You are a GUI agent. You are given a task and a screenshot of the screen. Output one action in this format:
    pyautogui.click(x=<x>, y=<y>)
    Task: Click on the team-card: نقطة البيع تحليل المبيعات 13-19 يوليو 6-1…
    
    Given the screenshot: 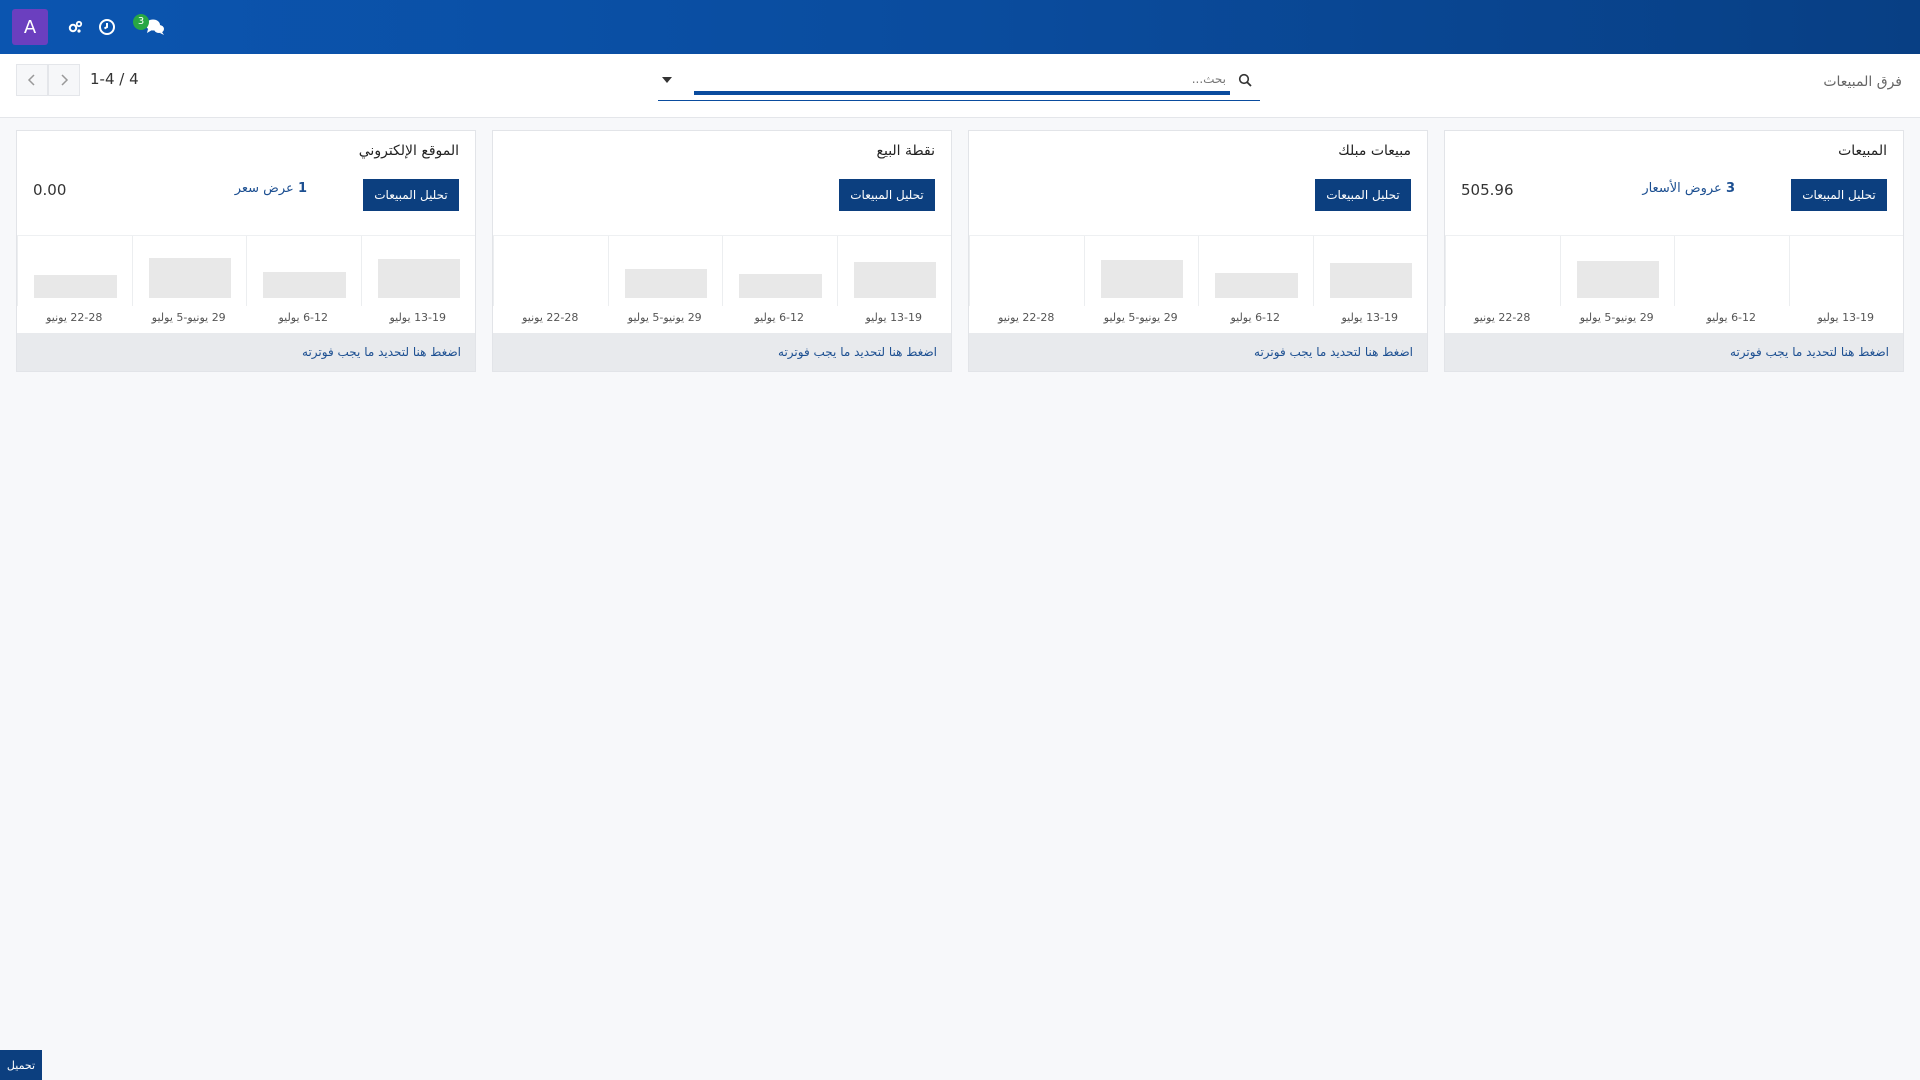 What is the action you would take?
    pyautogui.click(x=722, y=251)
    